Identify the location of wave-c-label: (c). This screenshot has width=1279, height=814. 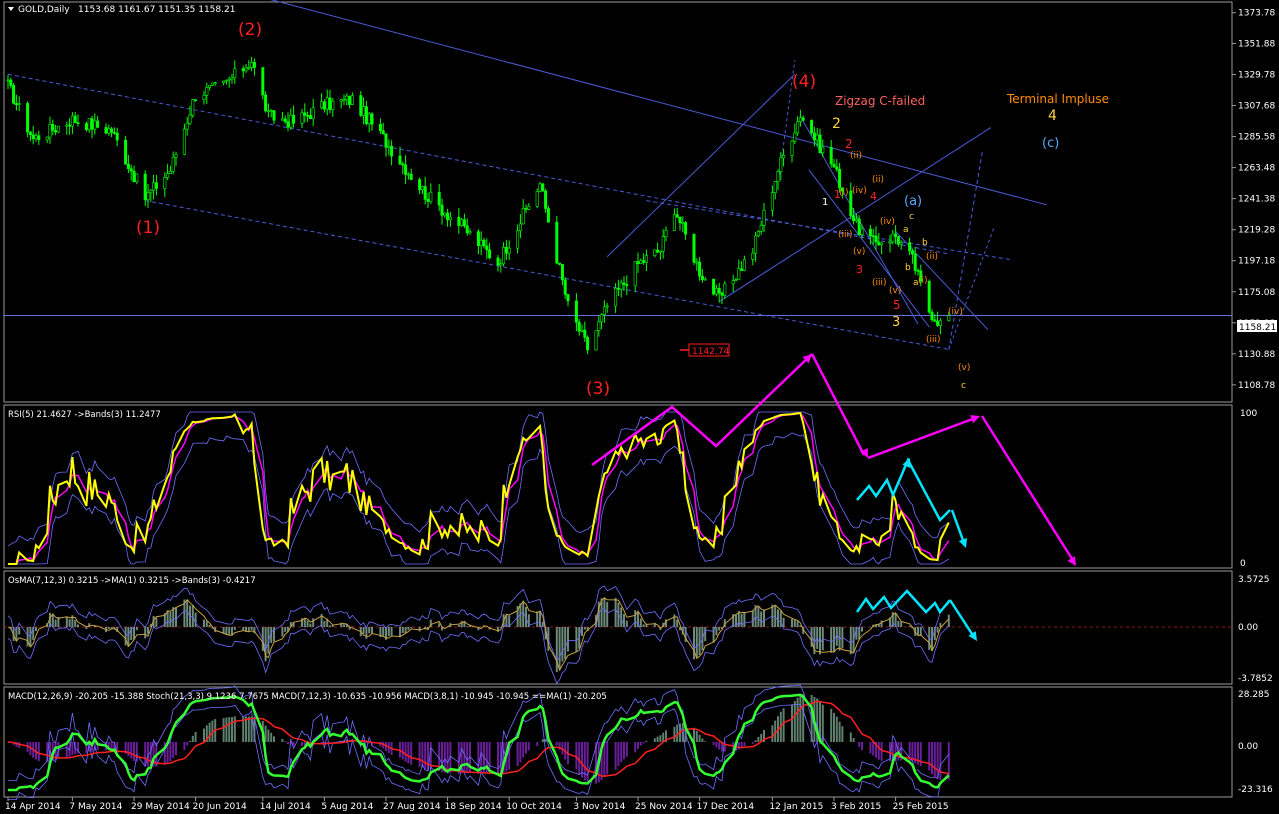
(1050, 143).